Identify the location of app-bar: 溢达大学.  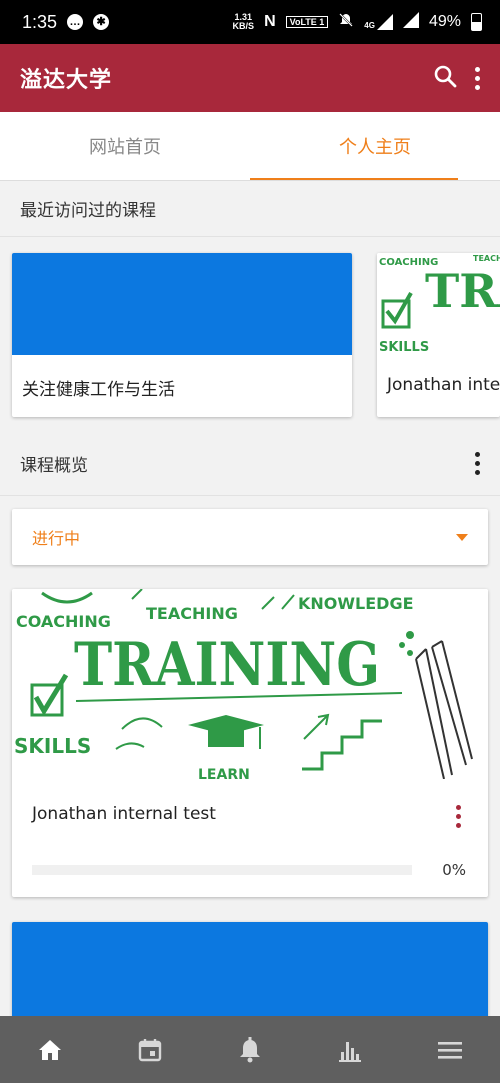
(250, 78).